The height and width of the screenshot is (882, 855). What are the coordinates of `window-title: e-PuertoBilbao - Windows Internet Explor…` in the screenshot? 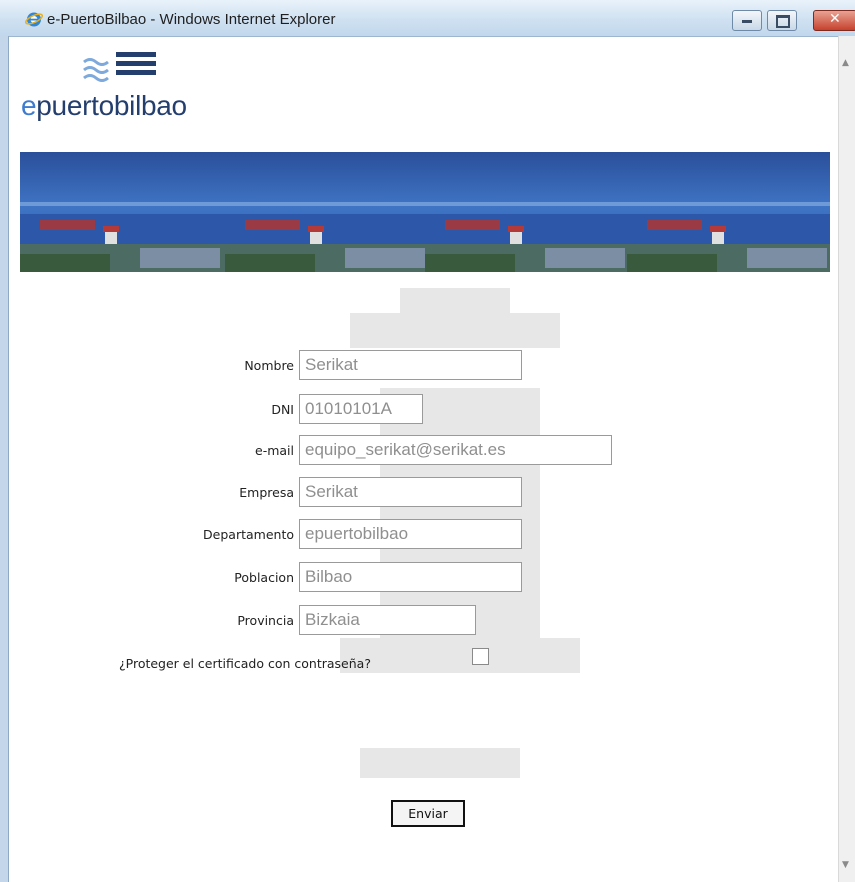 It's located at (191, 19).